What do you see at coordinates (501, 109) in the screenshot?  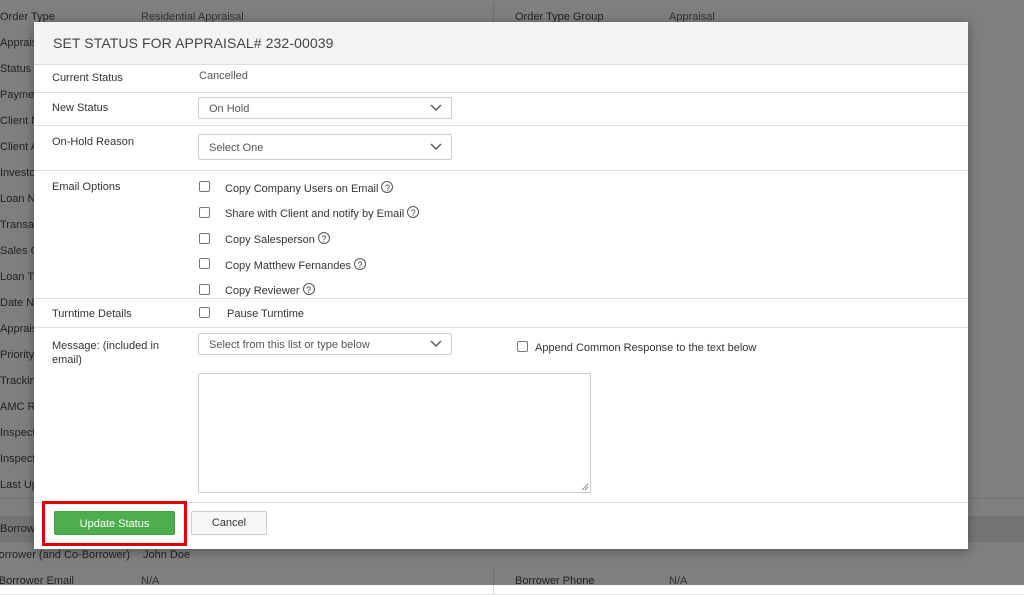 I see `new-status-row: New Status On Hold` at bounding box center [501, 109].